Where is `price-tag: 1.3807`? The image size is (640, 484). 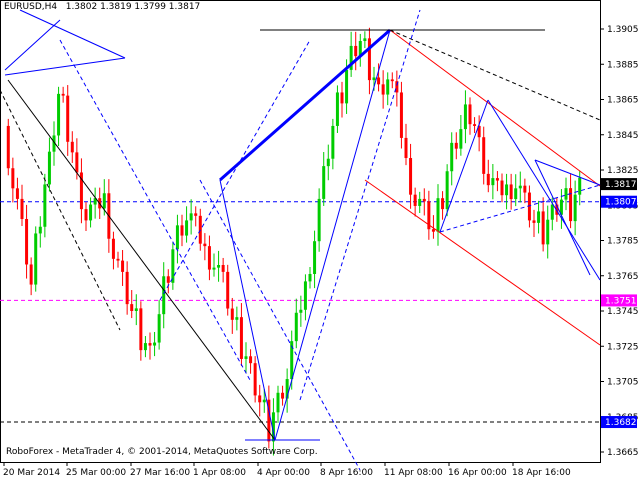 price-tag: 1.3807 is located at coordinates (619, 201).